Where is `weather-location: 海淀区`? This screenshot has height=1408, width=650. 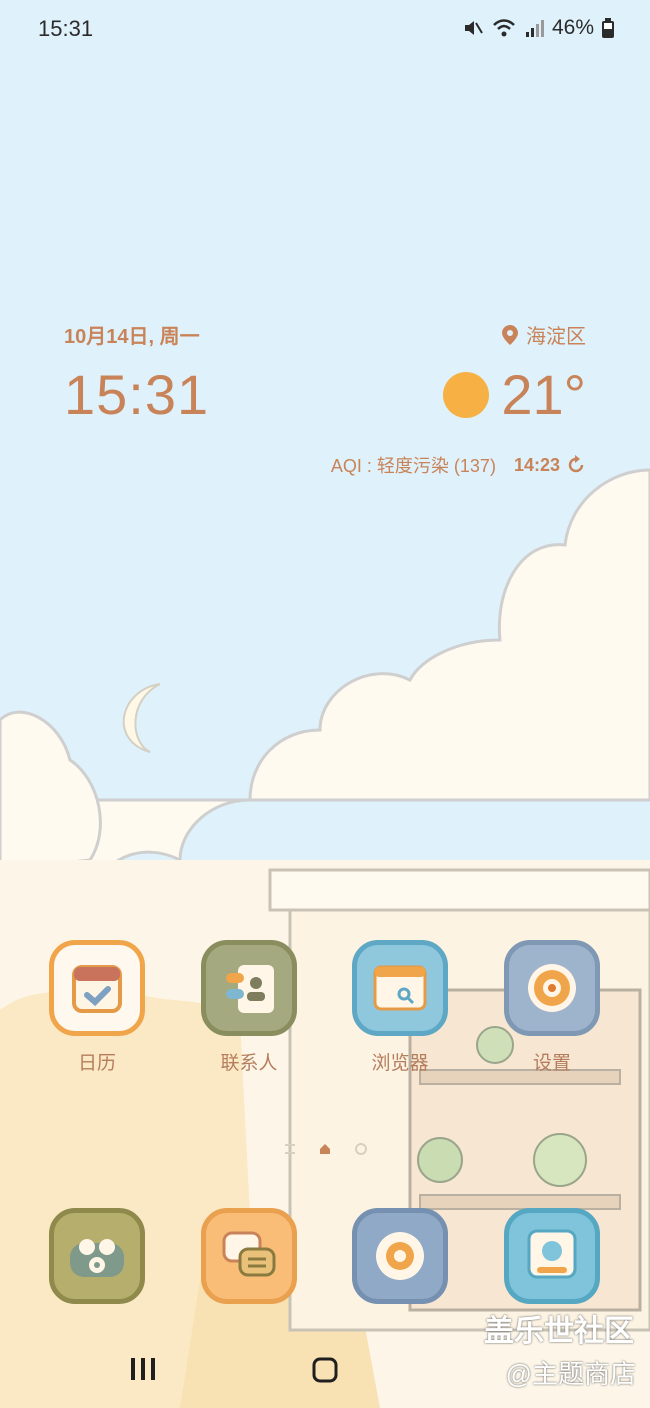
weather-location: 海淀区 is located at coordinates (544, 334).